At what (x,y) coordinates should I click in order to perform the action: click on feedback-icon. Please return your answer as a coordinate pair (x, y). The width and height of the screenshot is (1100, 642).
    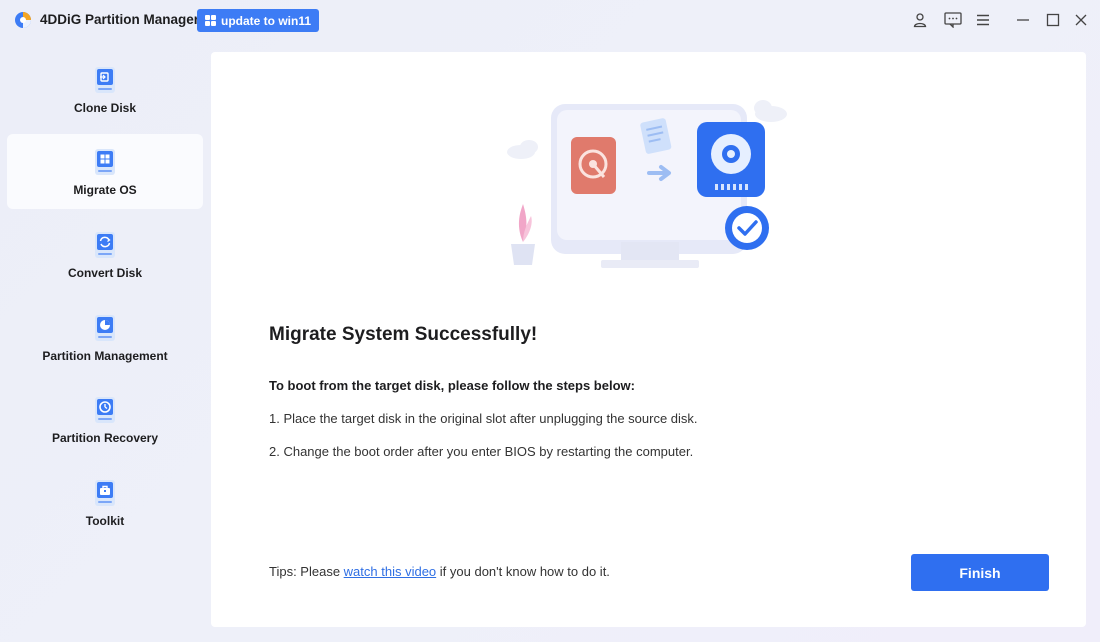
    Looking at the image, I should click on (953, 20).